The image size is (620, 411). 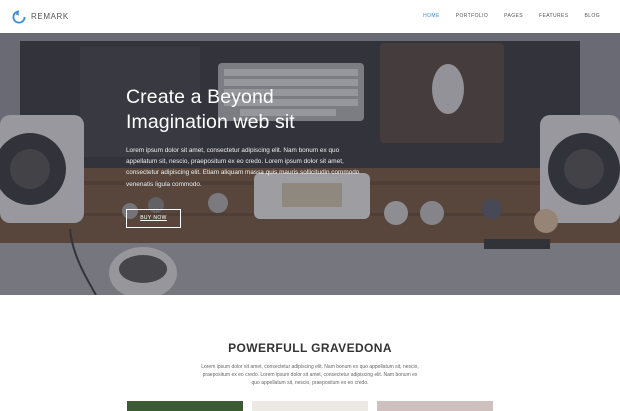 I want to click on section-title: POWERFULL GRAVEDONA, so click(x=310, y=348).